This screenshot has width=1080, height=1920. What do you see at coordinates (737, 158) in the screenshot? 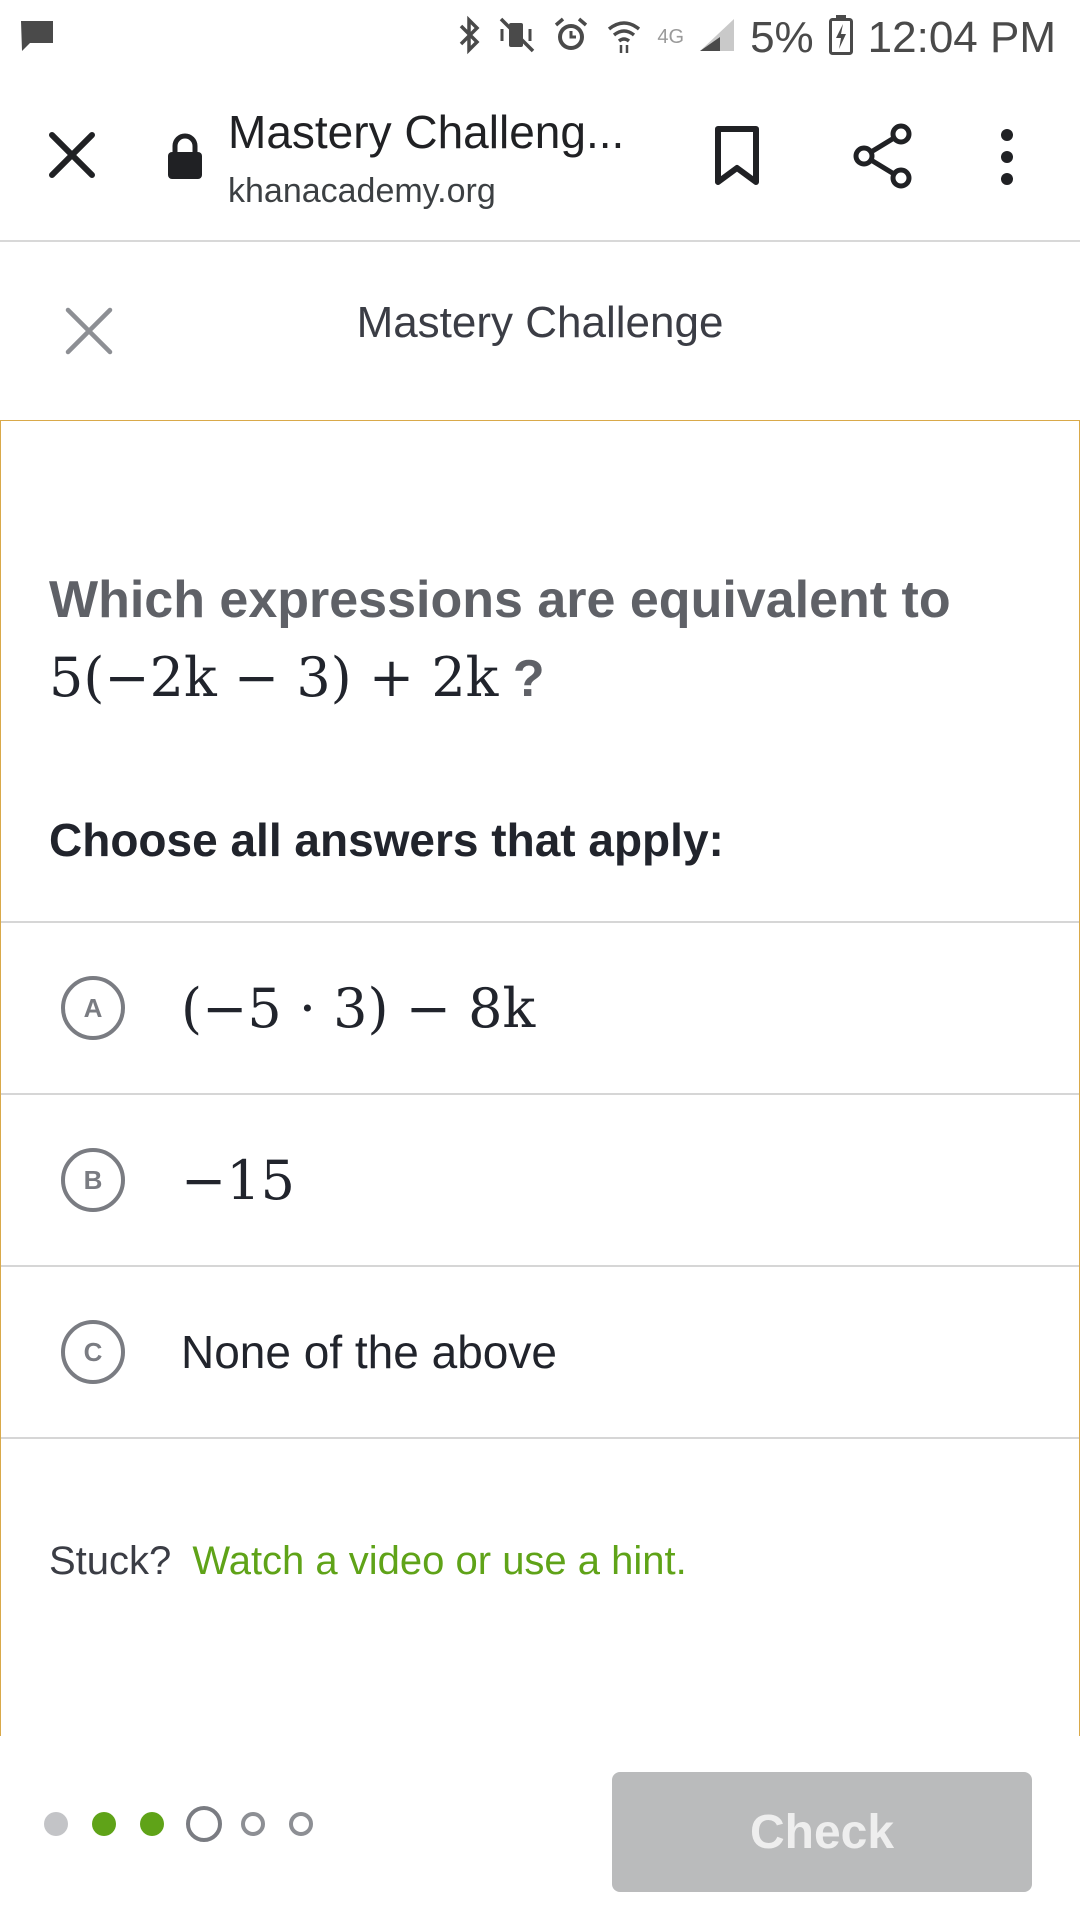
I see `bookmark-icon` at bounding box center [737, 158].